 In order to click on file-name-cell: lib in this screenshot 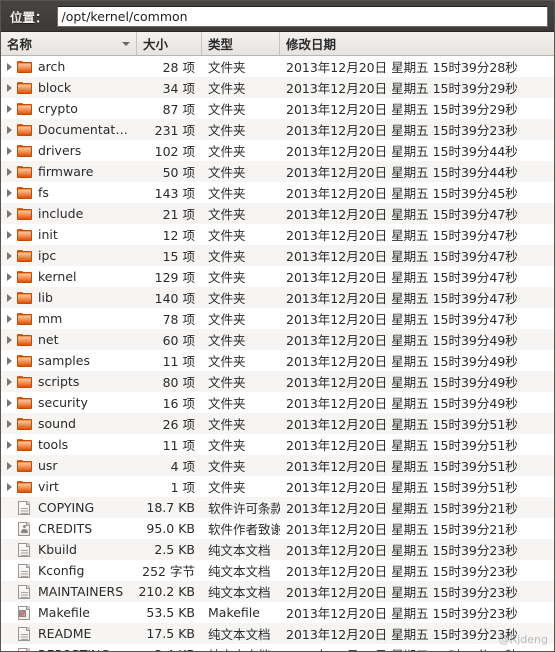, I will do `click(69, 298)`.